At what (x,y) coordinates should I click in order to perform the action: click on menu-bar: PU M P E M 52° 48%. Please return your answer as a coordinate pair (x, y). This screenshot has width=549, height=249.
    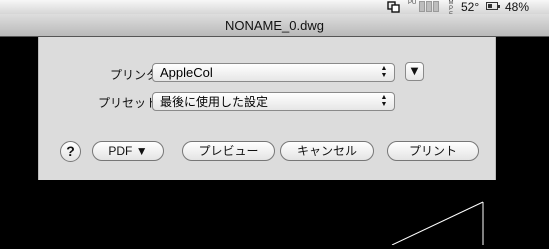
    Looking at the image, I should click on (274, 12).